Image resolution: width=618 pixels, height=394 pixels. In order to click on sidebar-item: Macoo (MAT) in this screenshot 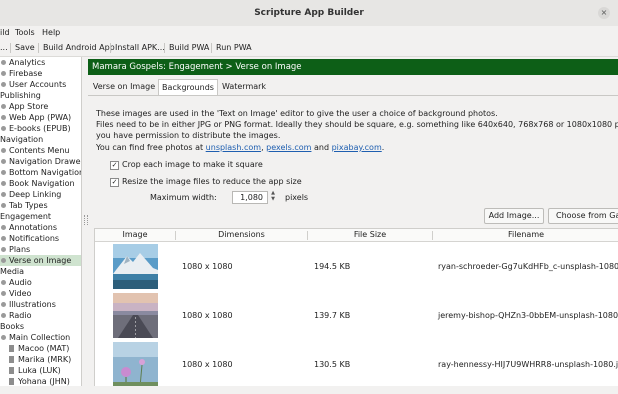, I will do `click(40, 348)`.